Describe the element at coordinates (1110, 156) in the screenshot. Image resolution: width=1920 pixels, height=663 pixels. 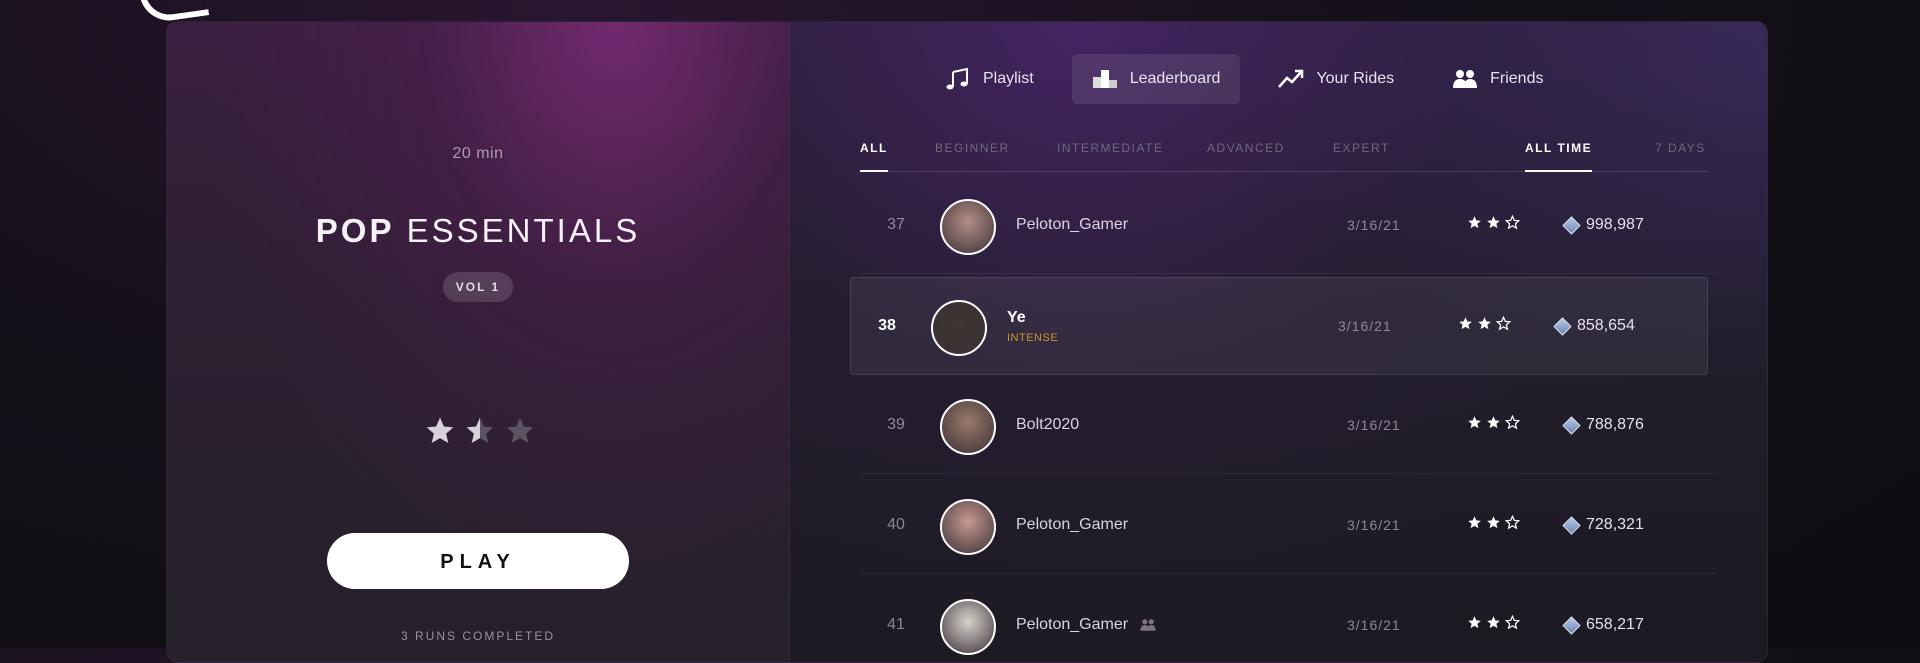
I see `filter-intermediate: INTERMEDIATE` at that location.